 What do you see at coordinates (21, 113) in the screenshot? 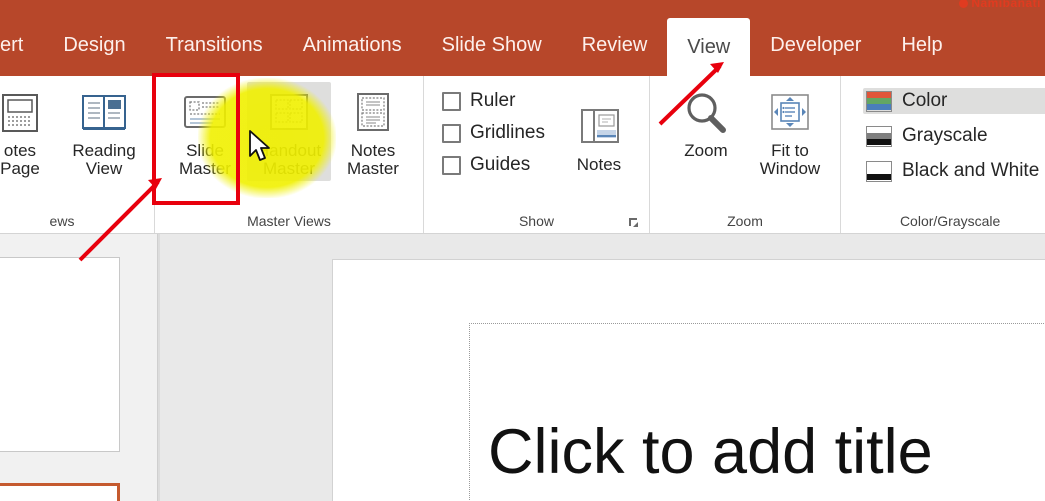
I see `notes-page-icon` at bounding box center [21, 113].